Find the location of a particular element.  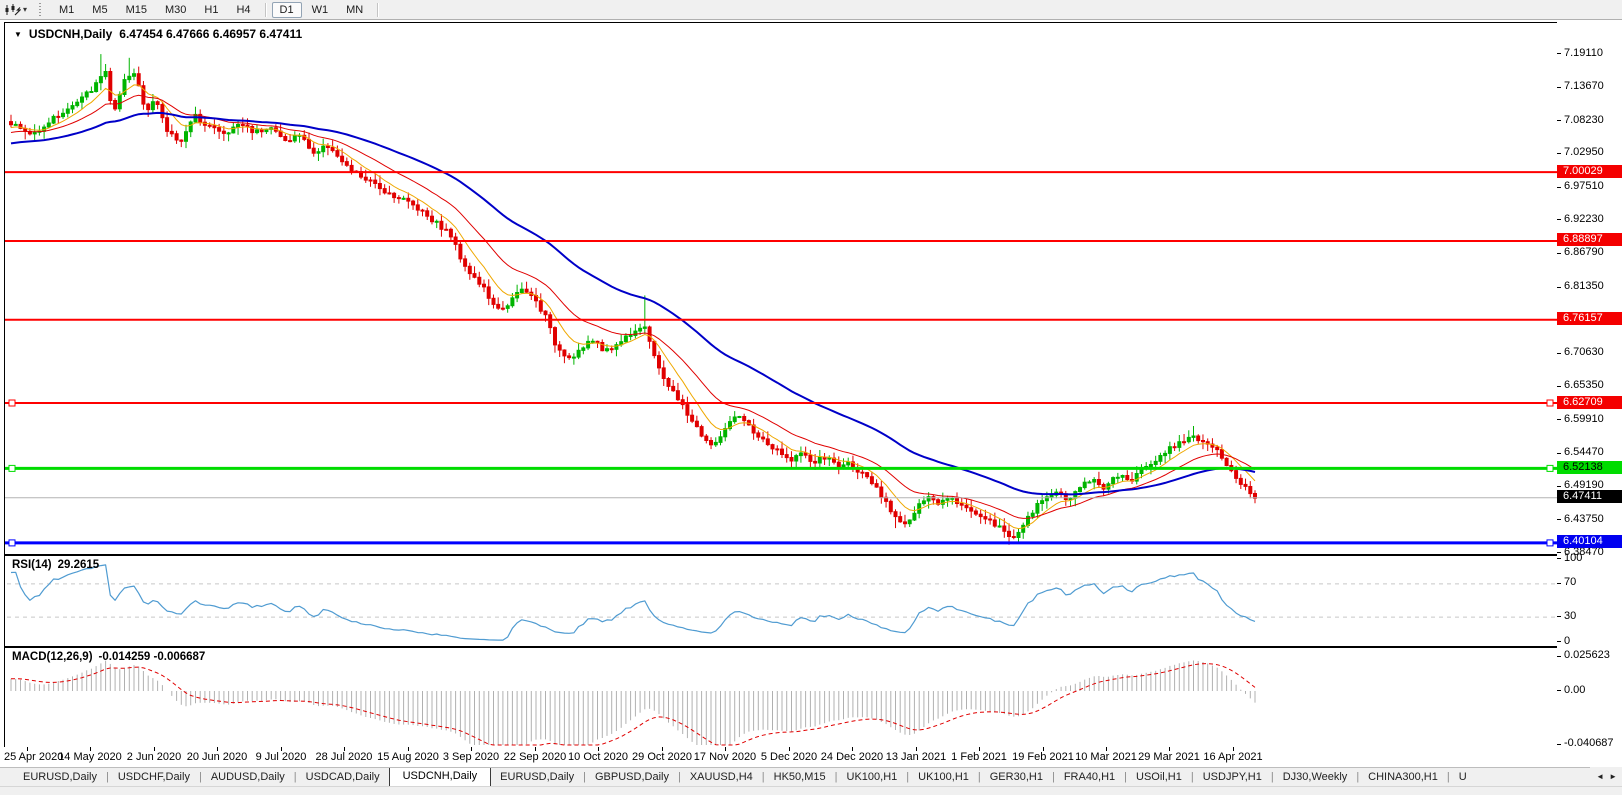

chart-tab-u: U is located at coordinates (1463, 777).